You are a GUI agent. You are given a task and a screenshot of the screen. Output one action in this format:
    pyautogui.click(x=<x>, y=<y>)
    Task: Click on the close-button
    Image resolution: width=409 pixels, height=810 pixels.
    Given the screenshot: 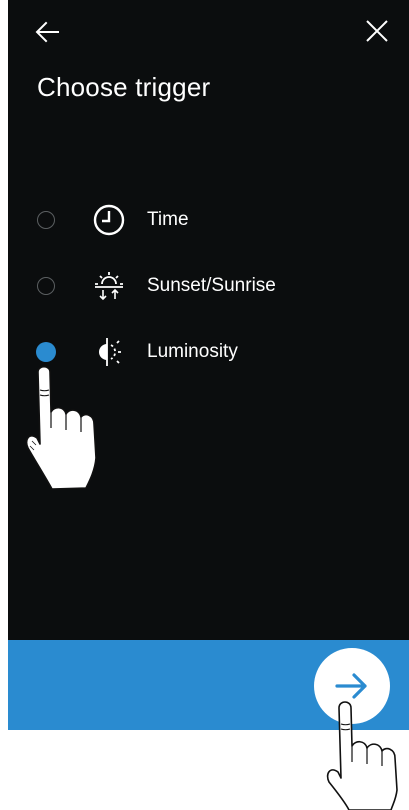 What is the action you would take?
    pyautogui.click(x=377, y=32)
    